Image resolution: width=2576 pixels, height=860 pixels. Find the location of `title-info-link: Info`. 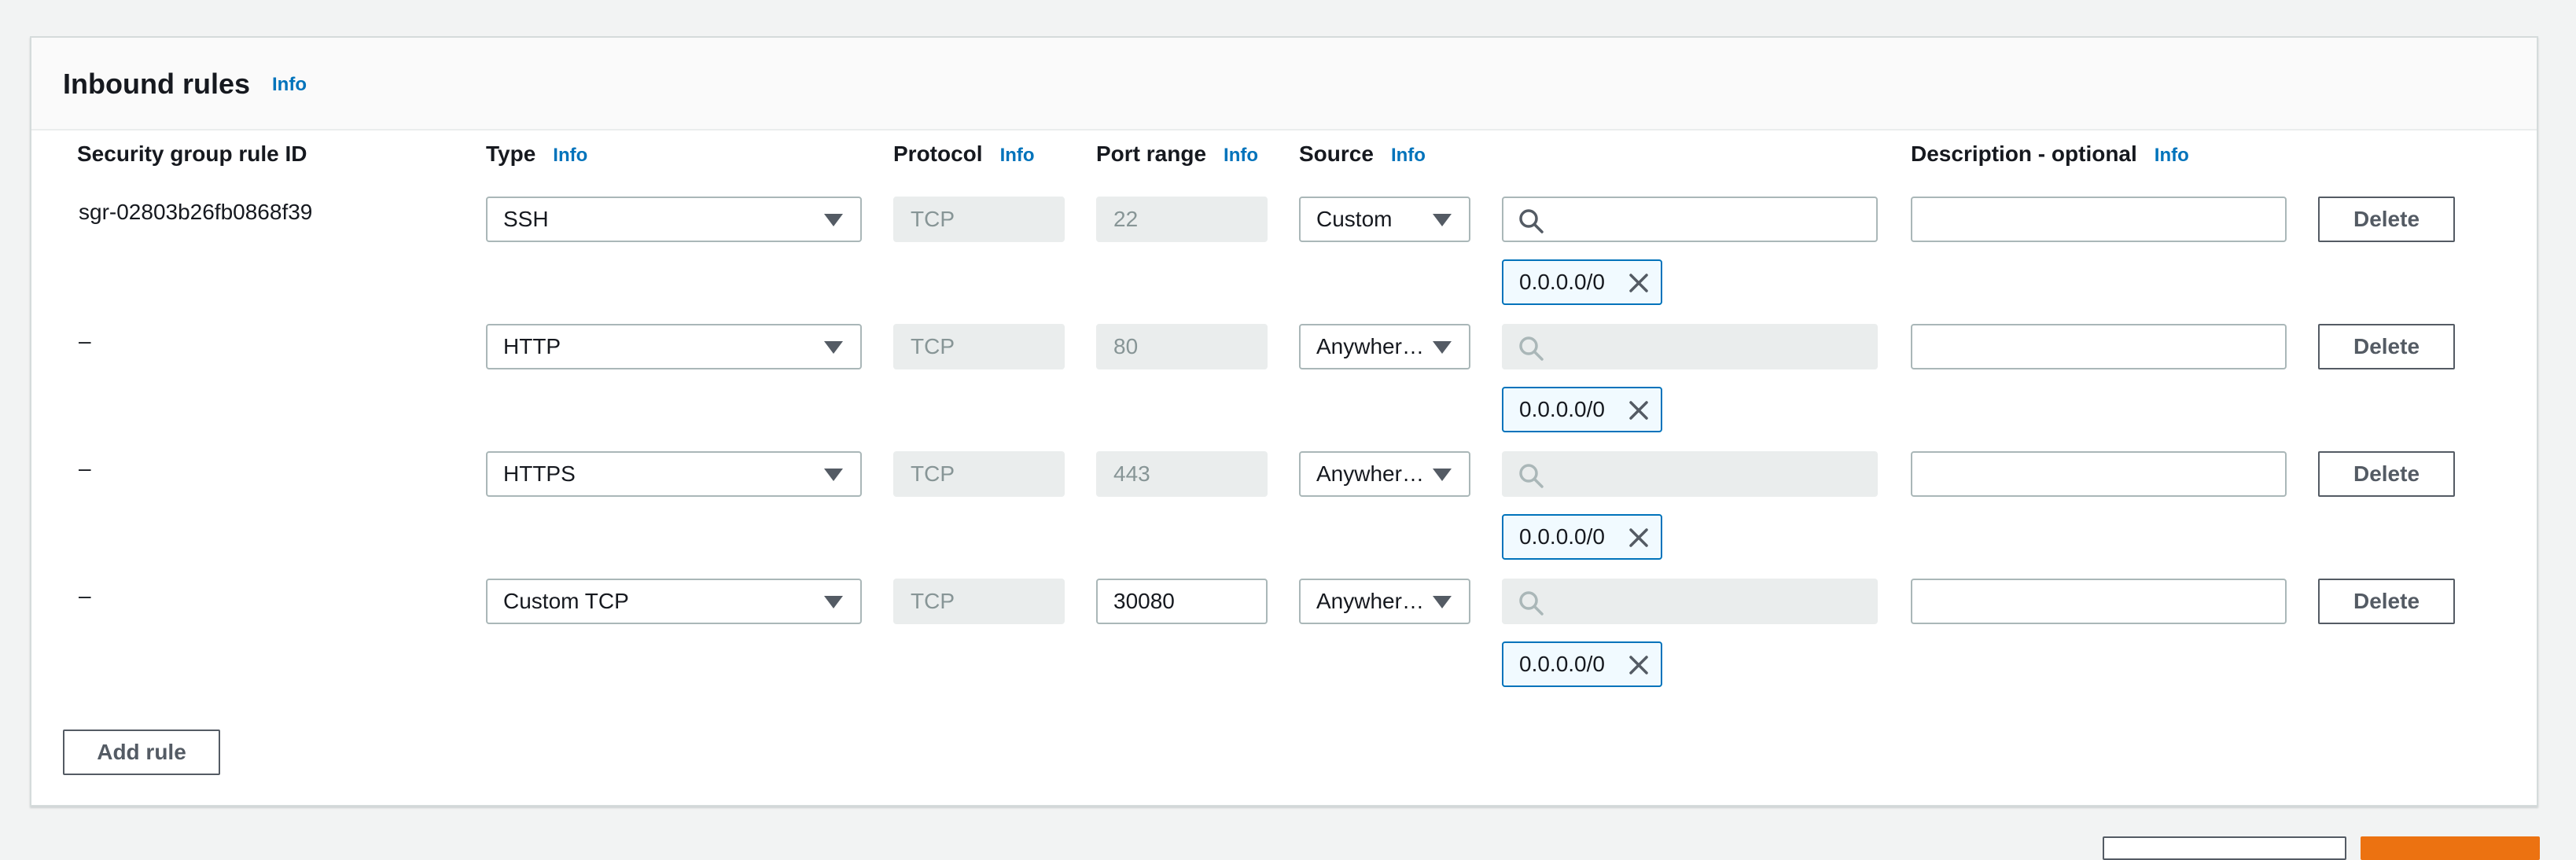

title-info-link: Info is located at coordinates (290, 85).